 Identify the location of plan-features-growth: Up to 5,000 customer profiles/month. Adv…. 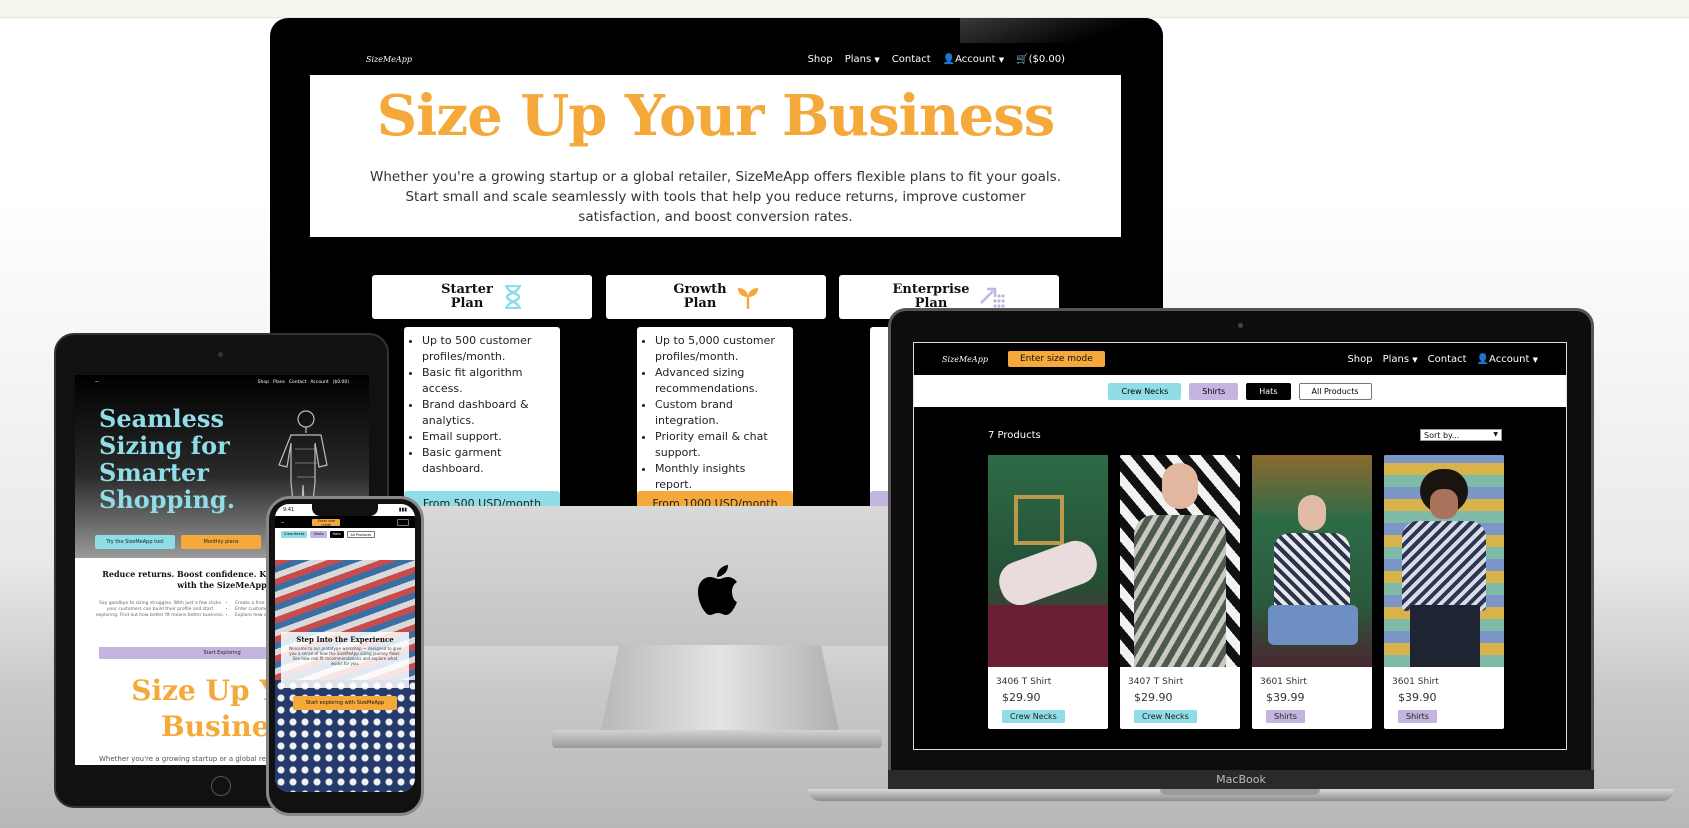
(715, 416).